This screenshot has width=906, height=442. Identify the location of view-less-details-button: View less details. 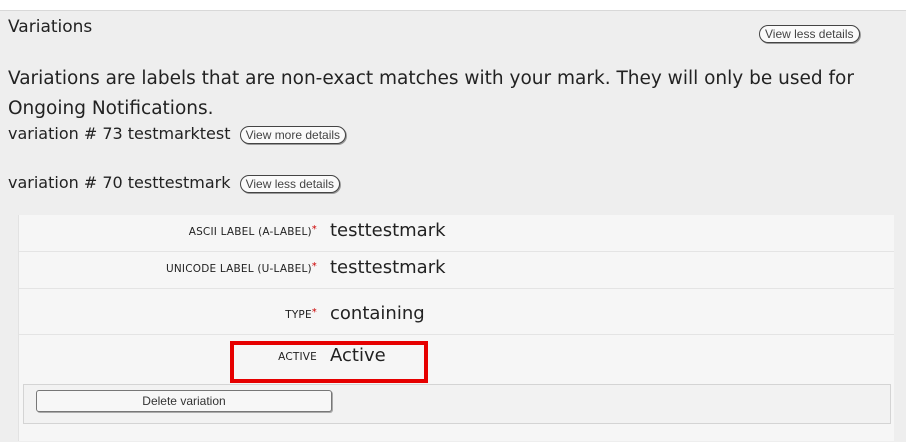
(809, 34).